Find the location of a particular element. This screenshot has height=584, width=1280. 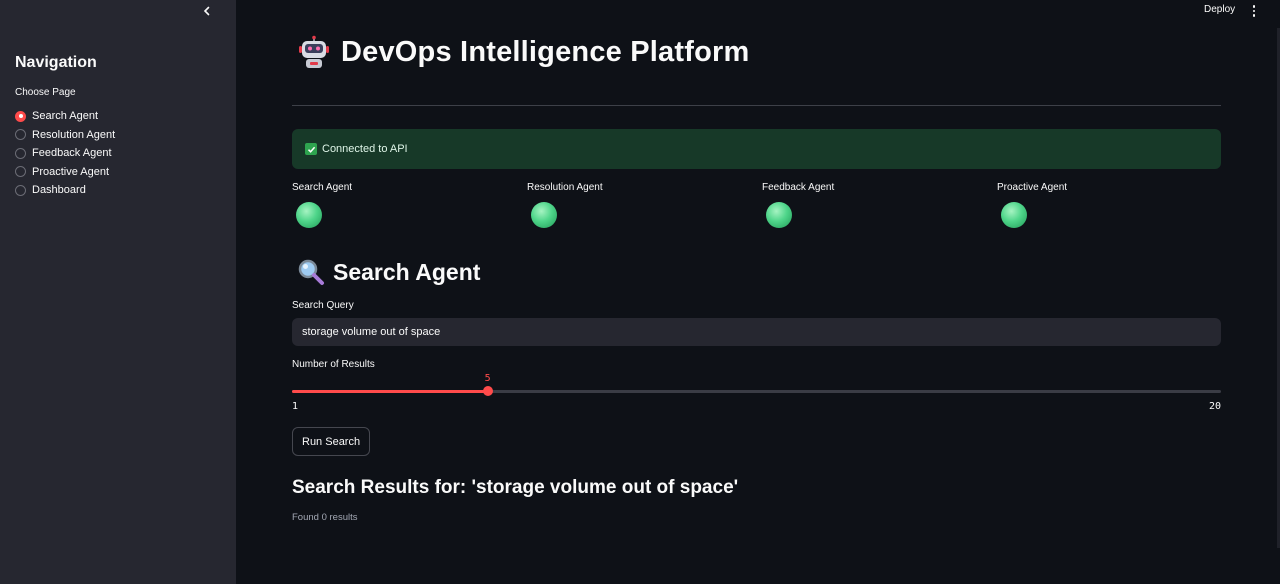

radio-label: Dashboard is located at coordinates (59, 190).